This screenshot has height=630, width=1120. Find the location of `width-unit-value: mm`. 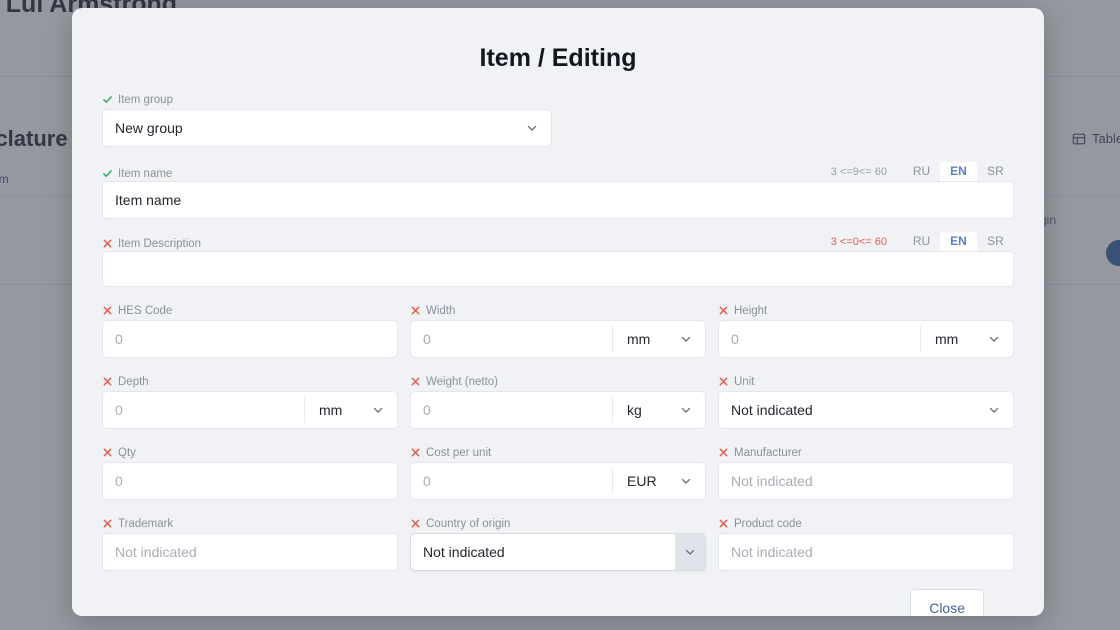

width-unit-value: mm is located at coordinates (639, 339).